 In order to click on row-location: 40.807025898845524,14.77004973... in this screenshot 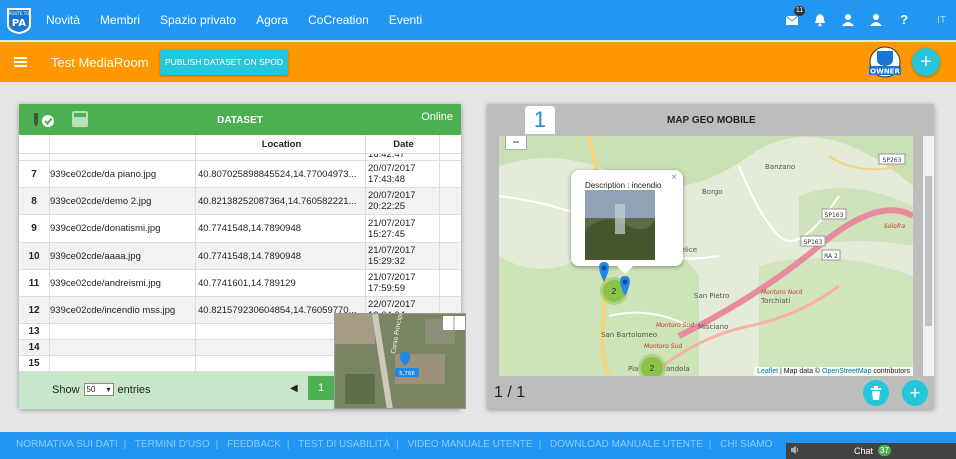, I will do `click(280, 174)`.